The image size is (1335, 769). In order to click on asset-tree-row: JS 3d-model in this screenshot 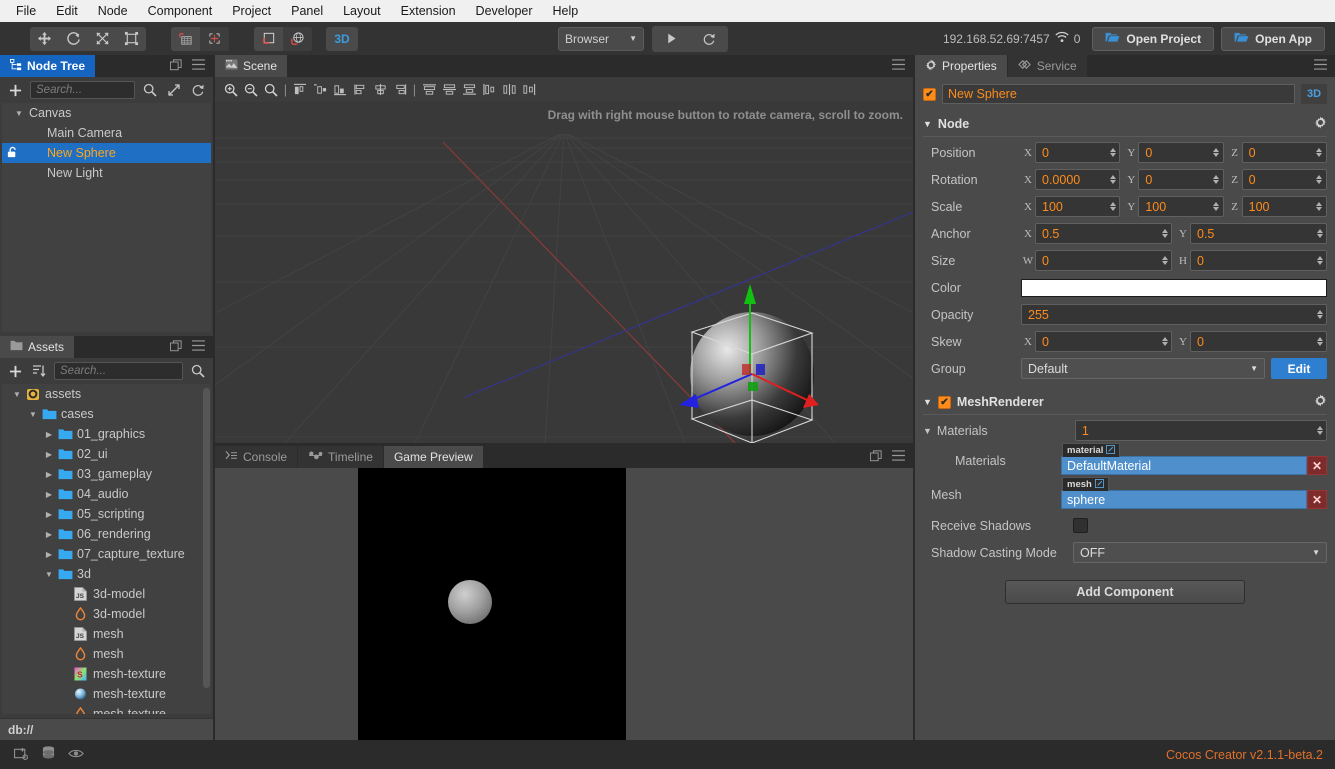, I will do `click(106, 594)`.